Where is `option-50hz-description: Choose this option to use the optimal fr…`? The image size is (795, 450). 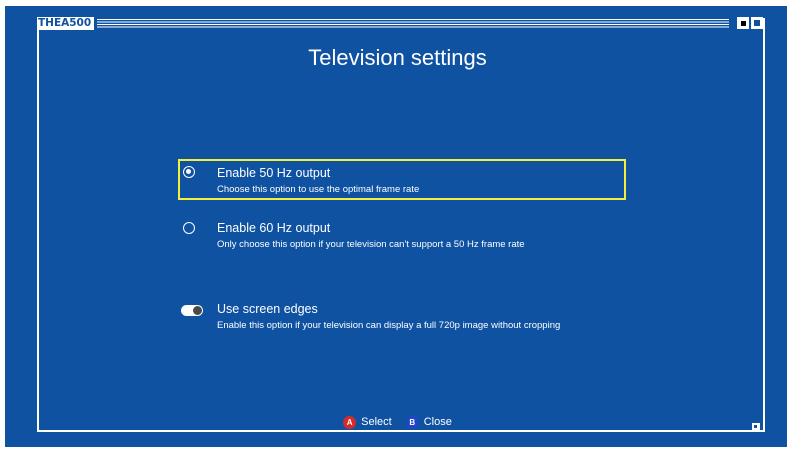 option-50hz-description: Choose this option to use the optimal fr… is located at coordinates (318, 189).